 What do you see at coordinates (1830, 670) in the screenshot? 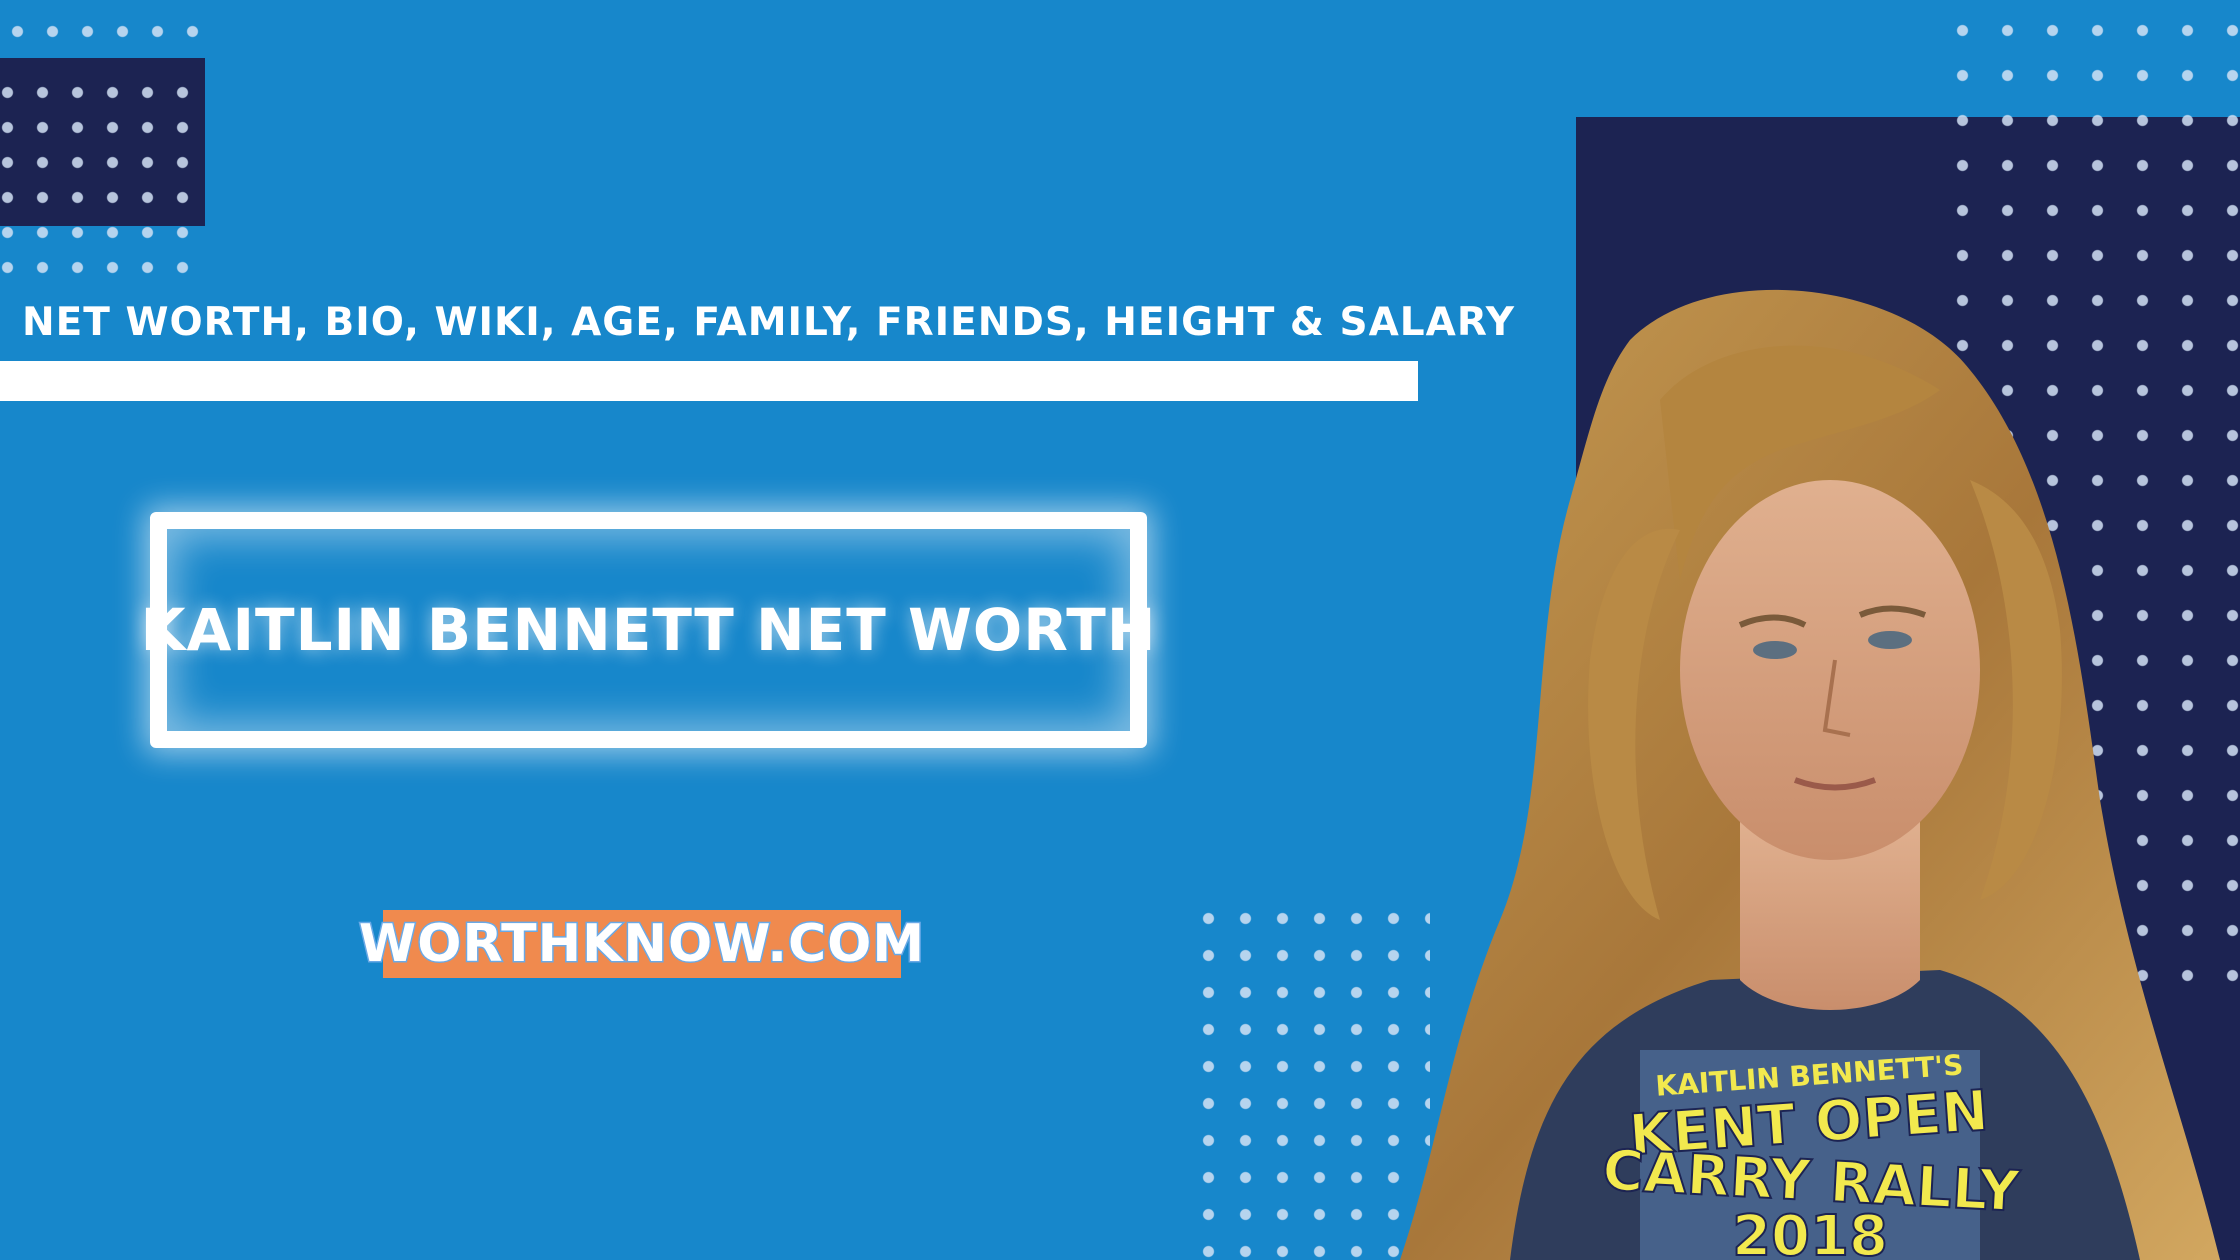
I see `face` at bounding box center [1830, 670].